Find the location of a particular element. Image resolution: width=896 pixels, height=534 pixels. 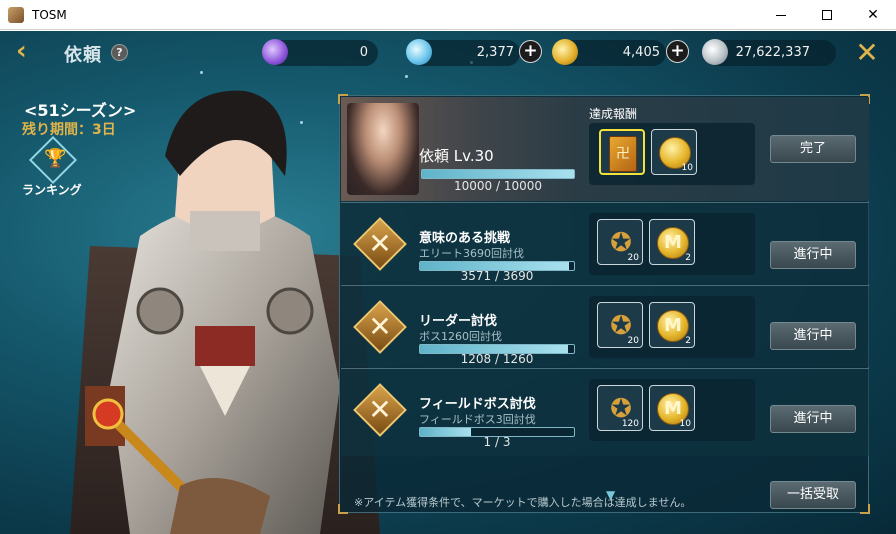

reward-item: 卍 is located at coordinates (622, 152).